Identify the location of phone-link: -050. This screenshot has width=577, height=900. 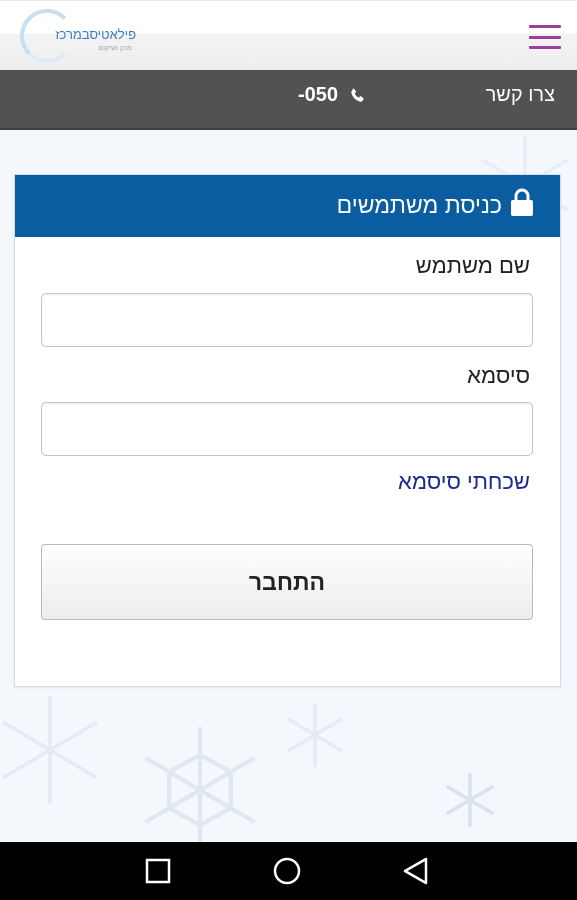
(332, 95).